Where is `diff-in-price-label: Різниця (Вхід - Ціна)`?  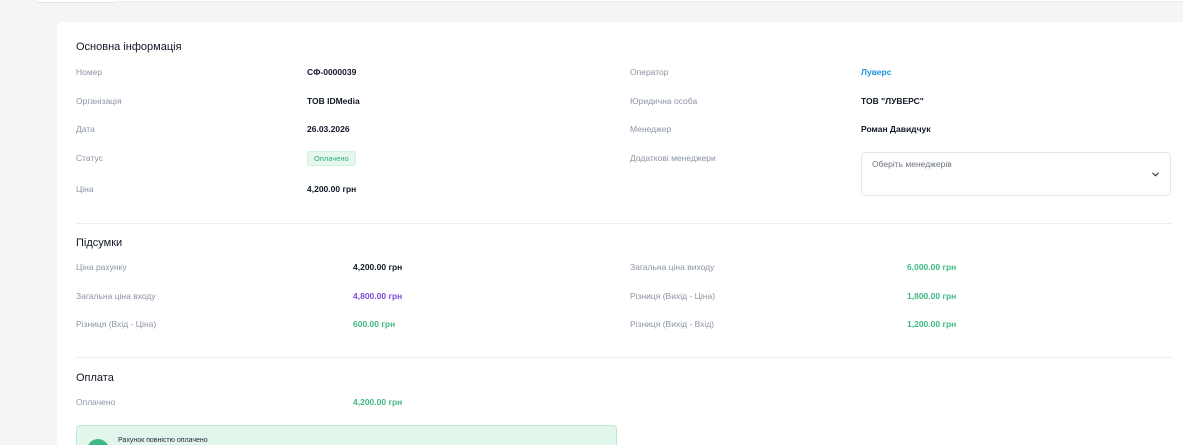
diff-in-price-label: Різниця (Вхід - Ціна) is located at coordinates (116, 324).